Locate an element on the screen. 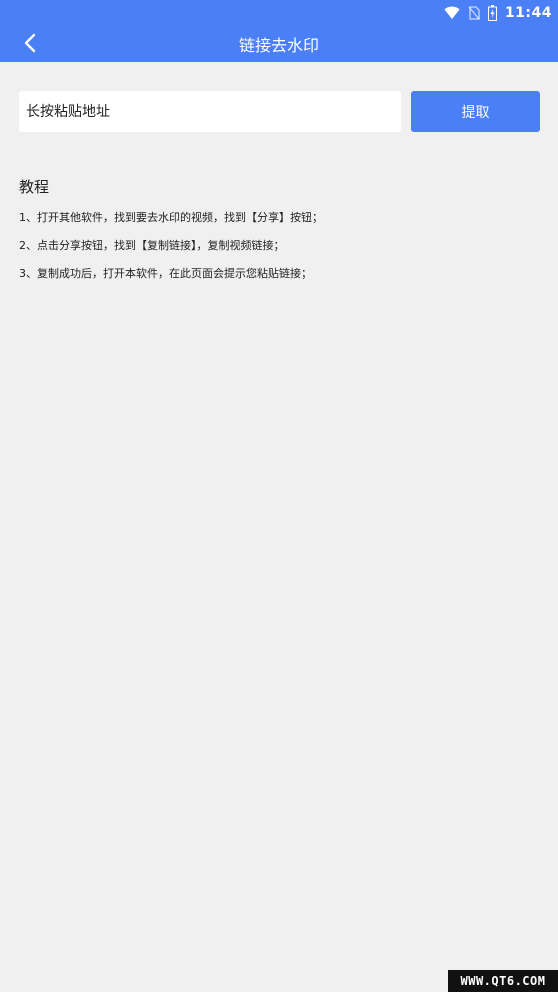 The height and width of the screenshot is (992, 558). page-title: 链接去水印 is located at coordinates (278, 45).